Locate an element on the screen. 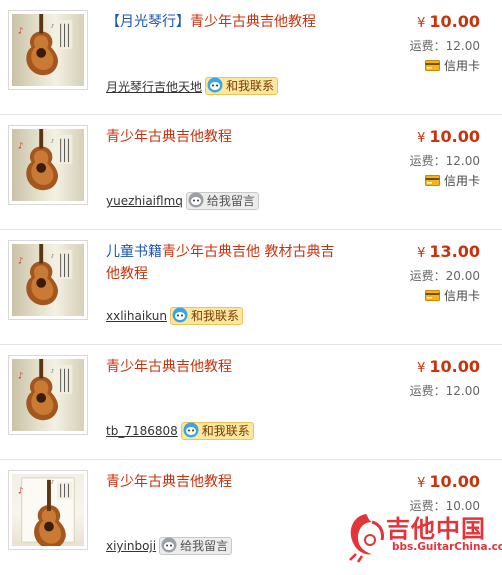 The image size is (502, 575). seller-row: yuezhiaiflmq 给我留言 is located at coordinates (182, 201).